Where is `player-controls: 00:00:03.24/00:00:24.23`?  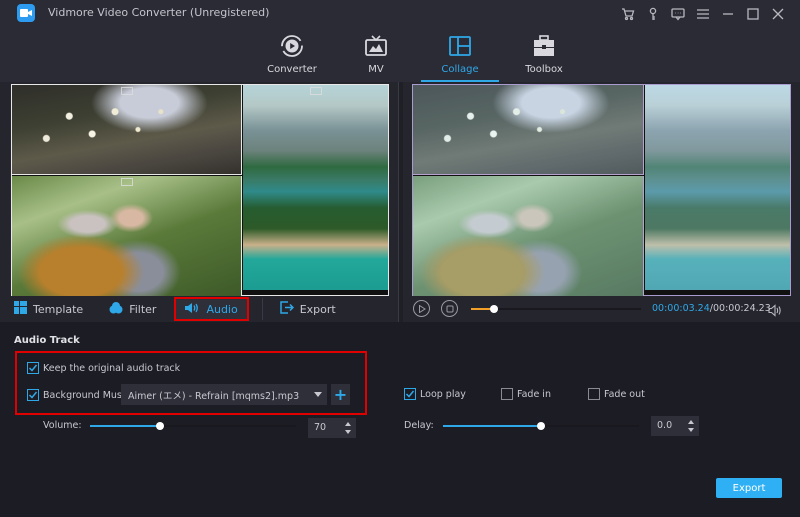
player-controls: 00:00:03.24/00:00:24.23 is located at coordinates (601, 309).